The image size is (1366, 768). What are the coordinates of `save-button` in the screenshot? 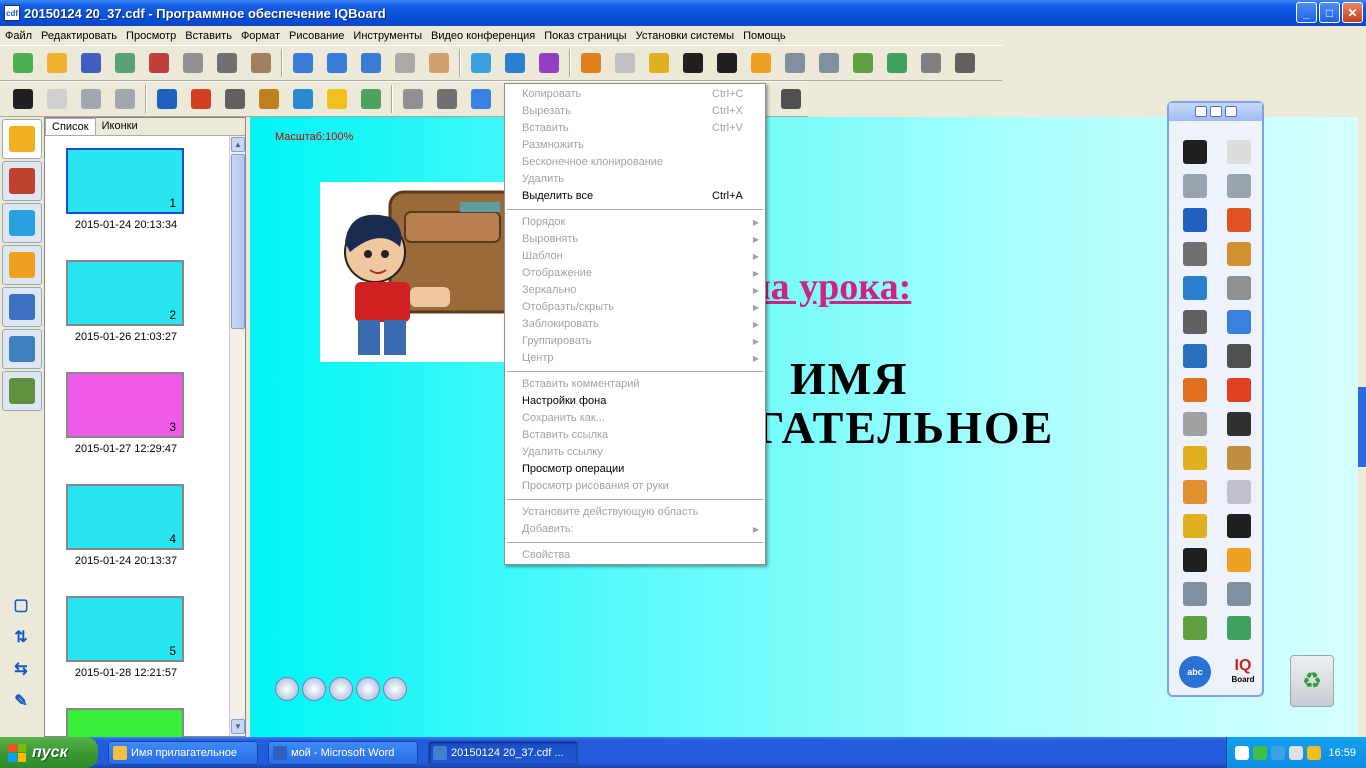 It's located at (91, 63).